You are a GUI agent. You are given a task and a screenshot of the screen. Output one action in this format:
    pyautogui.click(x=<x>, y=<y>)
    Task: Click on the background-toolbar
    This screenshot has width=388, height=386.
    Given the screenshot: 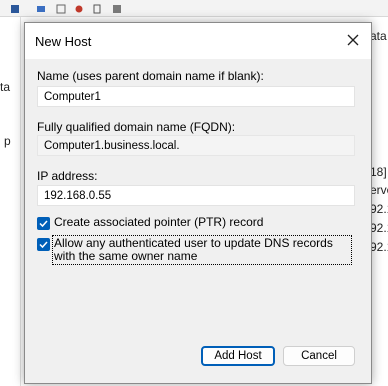 What is the action you would take?
    pyautogui.click(x=194, y=8)
    